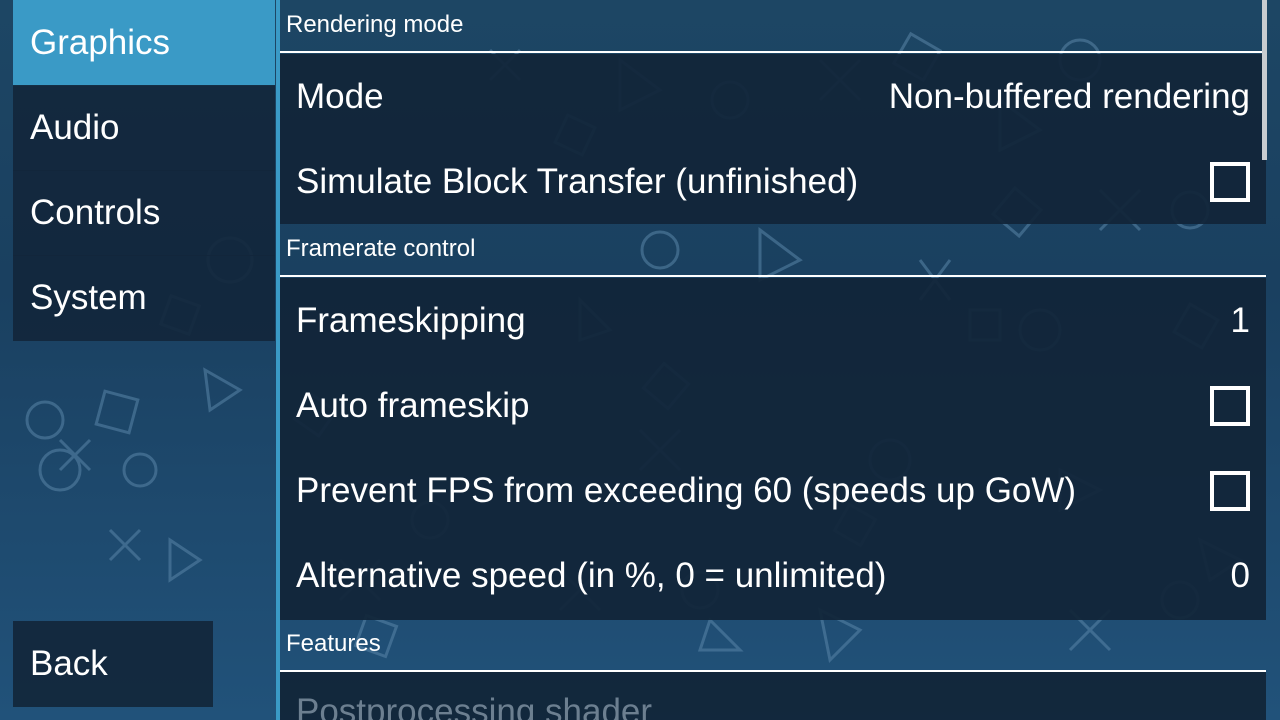  I want to click on tab-audio: Audio, so click(144, 128).